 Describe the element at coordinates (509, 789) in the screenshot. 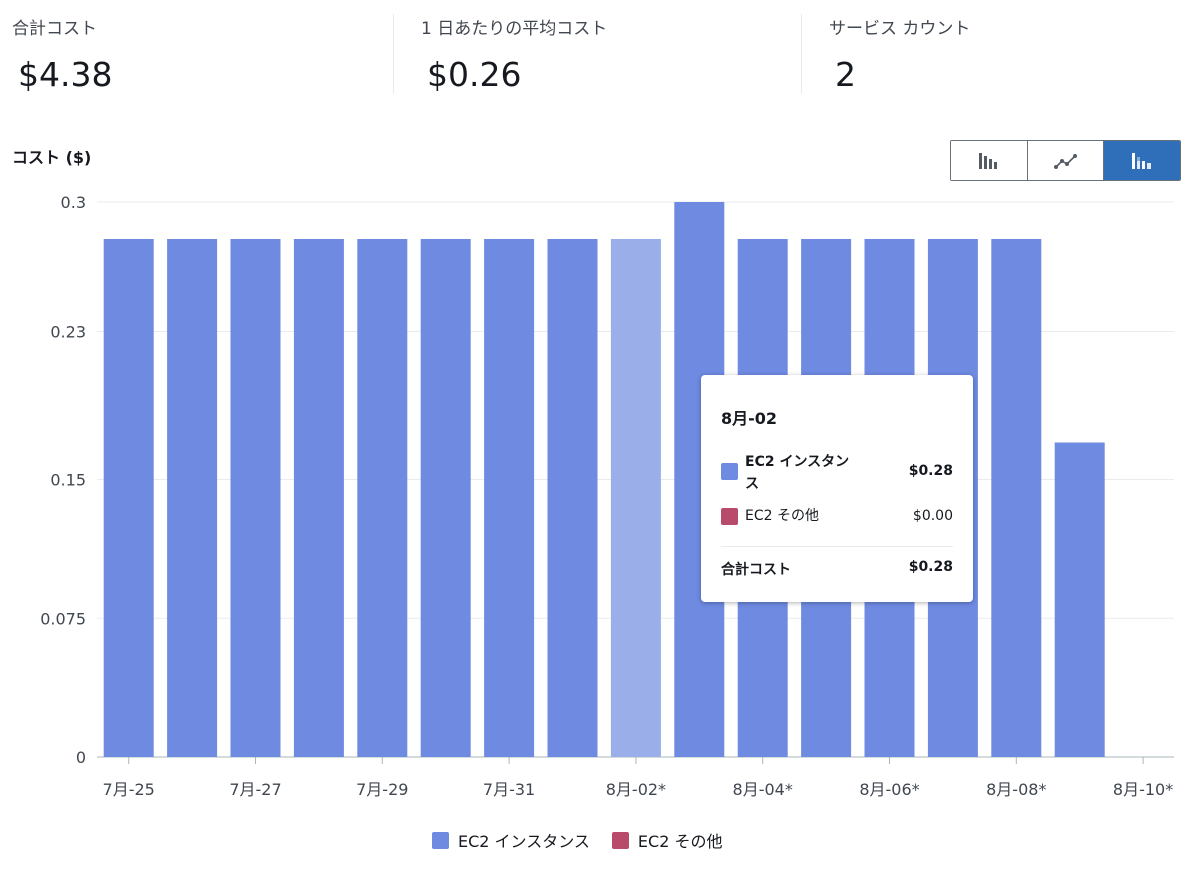

I see `x-tick-label: 7月-31` at that location.